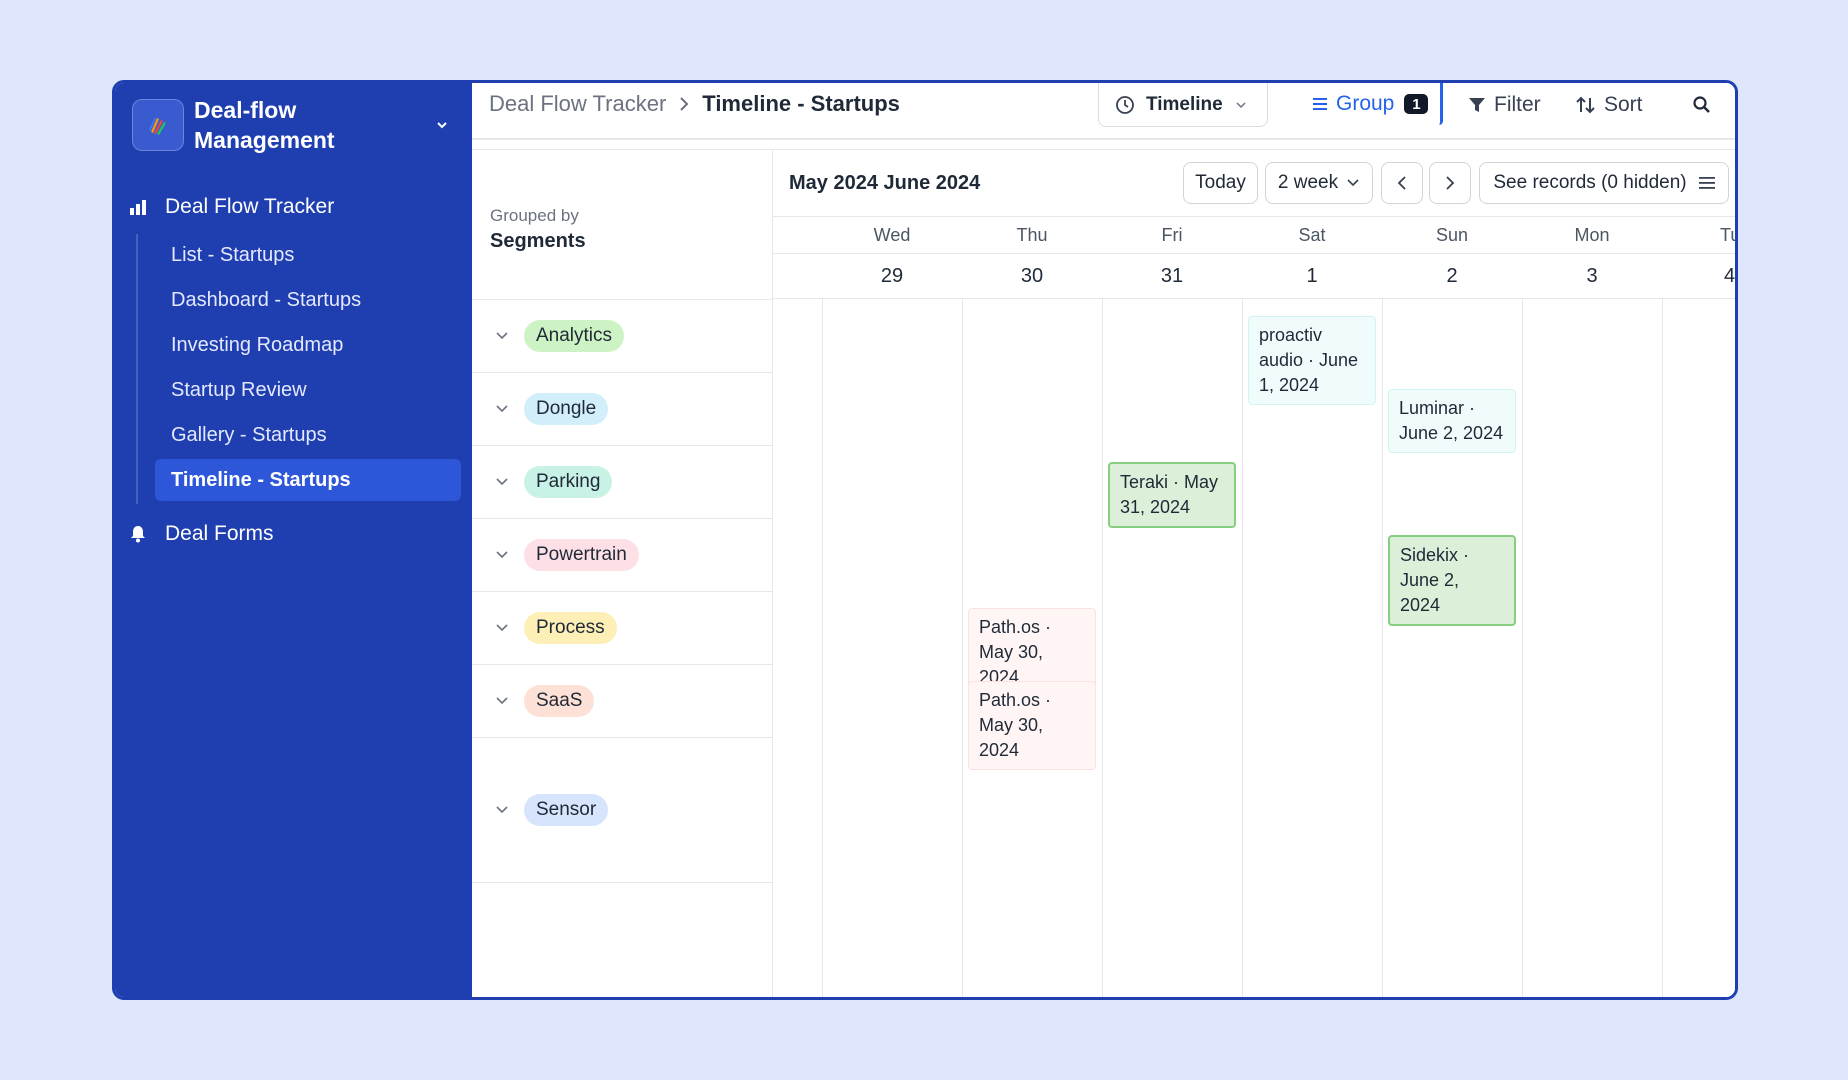 This screenshot has width=1848, height=1080. What do you see at coordinates (1308, 182) in the screenshot?
I see `range-select-label: 2 week` at bounding box center [1308, 182].